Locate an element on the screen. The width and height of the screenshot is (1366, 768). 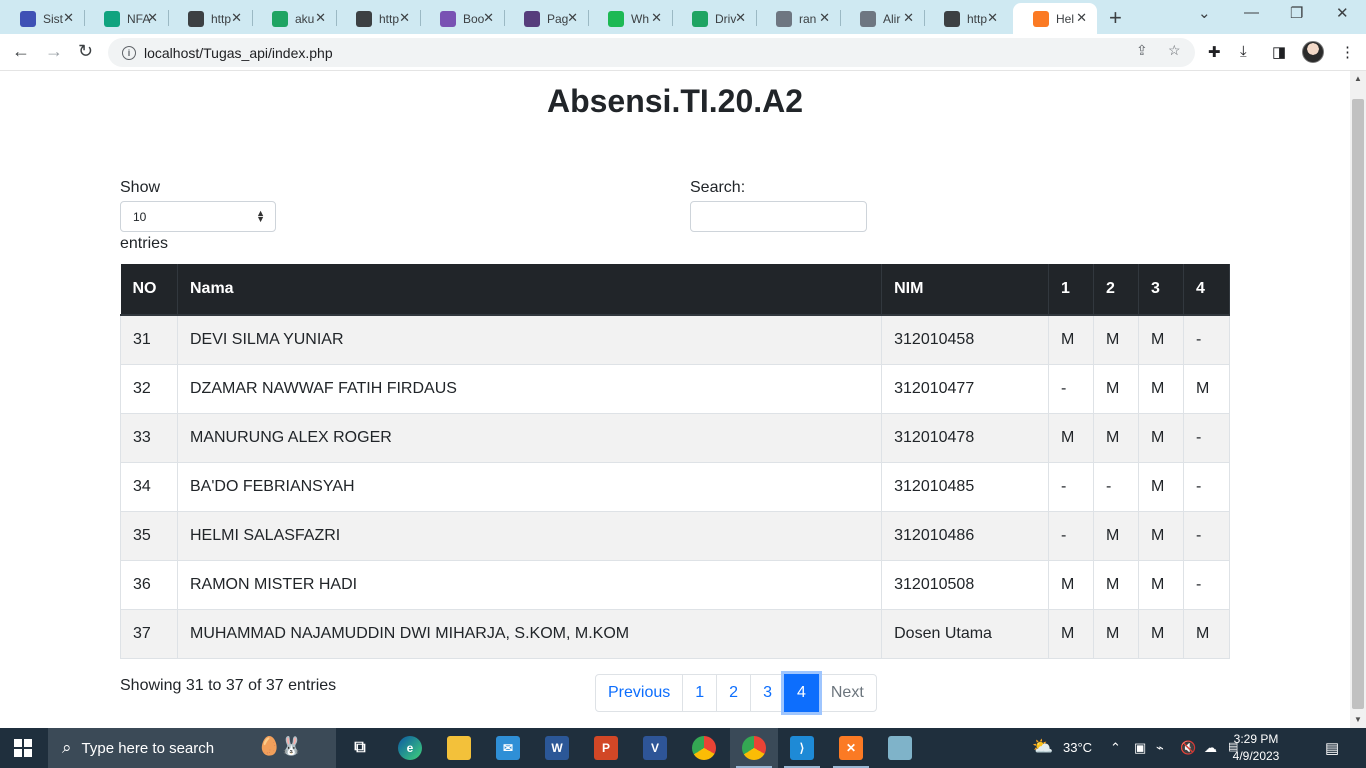
visio-icon: V is located at coordinates (655, 748).